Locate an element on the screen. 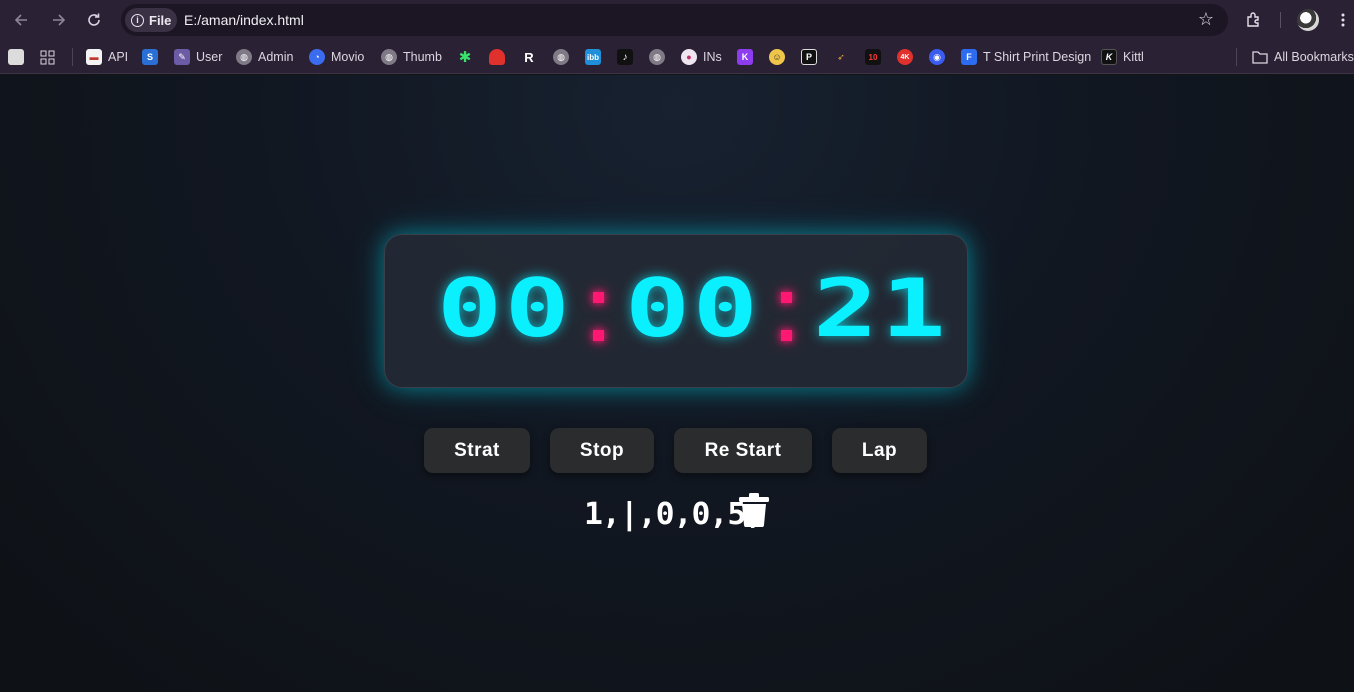 This screenshot has width=1354, height=692. api-icon: ▬ is located at coordinates (94, 57).